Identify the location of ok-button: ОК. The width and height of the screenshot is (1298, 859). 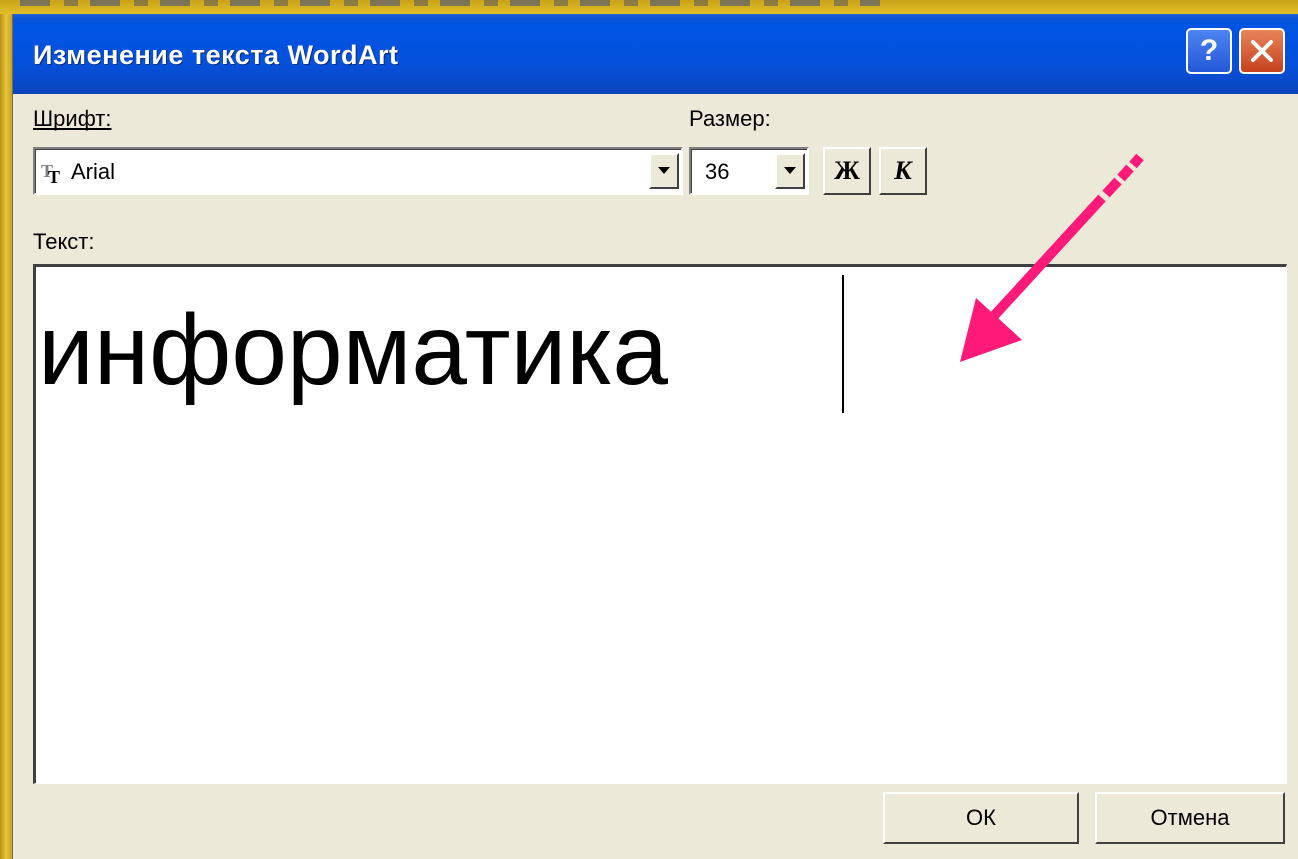
(981, 818).